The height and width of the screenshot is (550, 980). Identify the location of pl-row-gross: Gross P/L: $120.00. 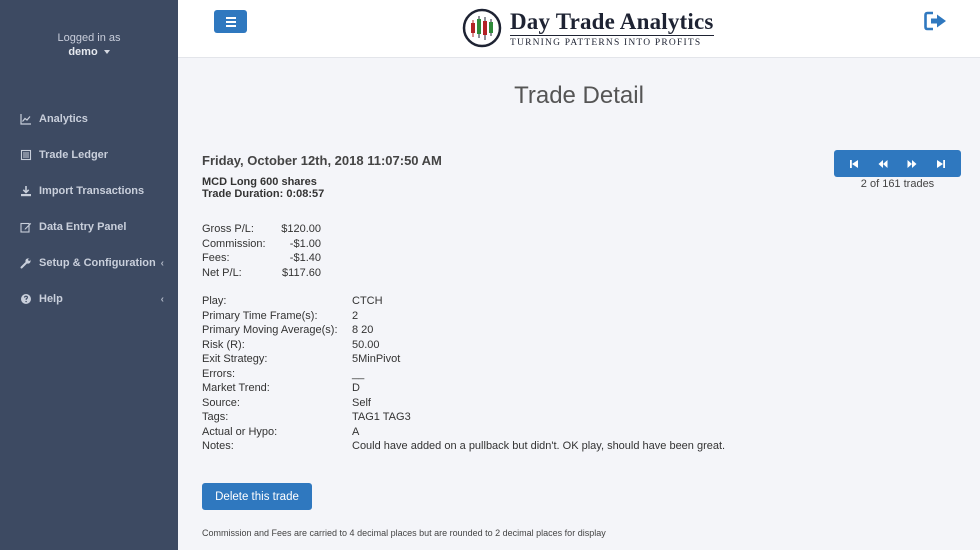
(261, 229).